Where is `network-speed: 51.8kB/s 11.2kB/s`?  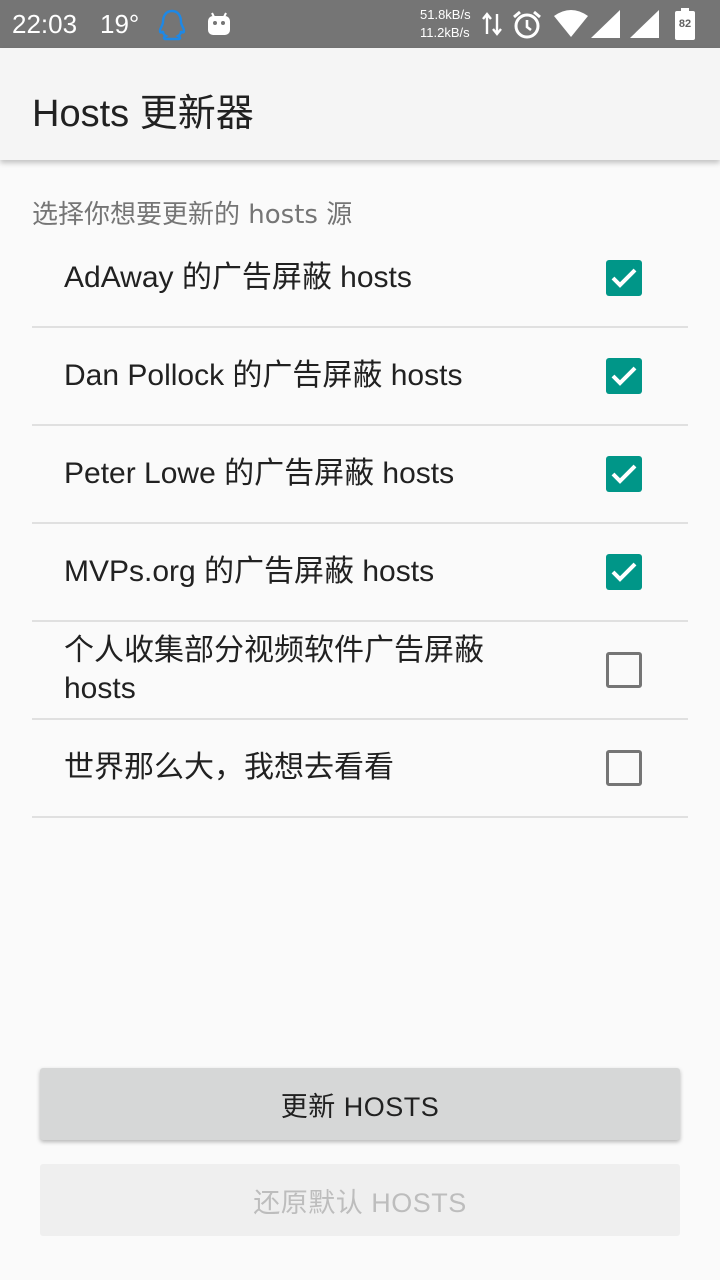 network-speed: 51.8kB/s 11.2kB/s is located at coordinates (445, 24).